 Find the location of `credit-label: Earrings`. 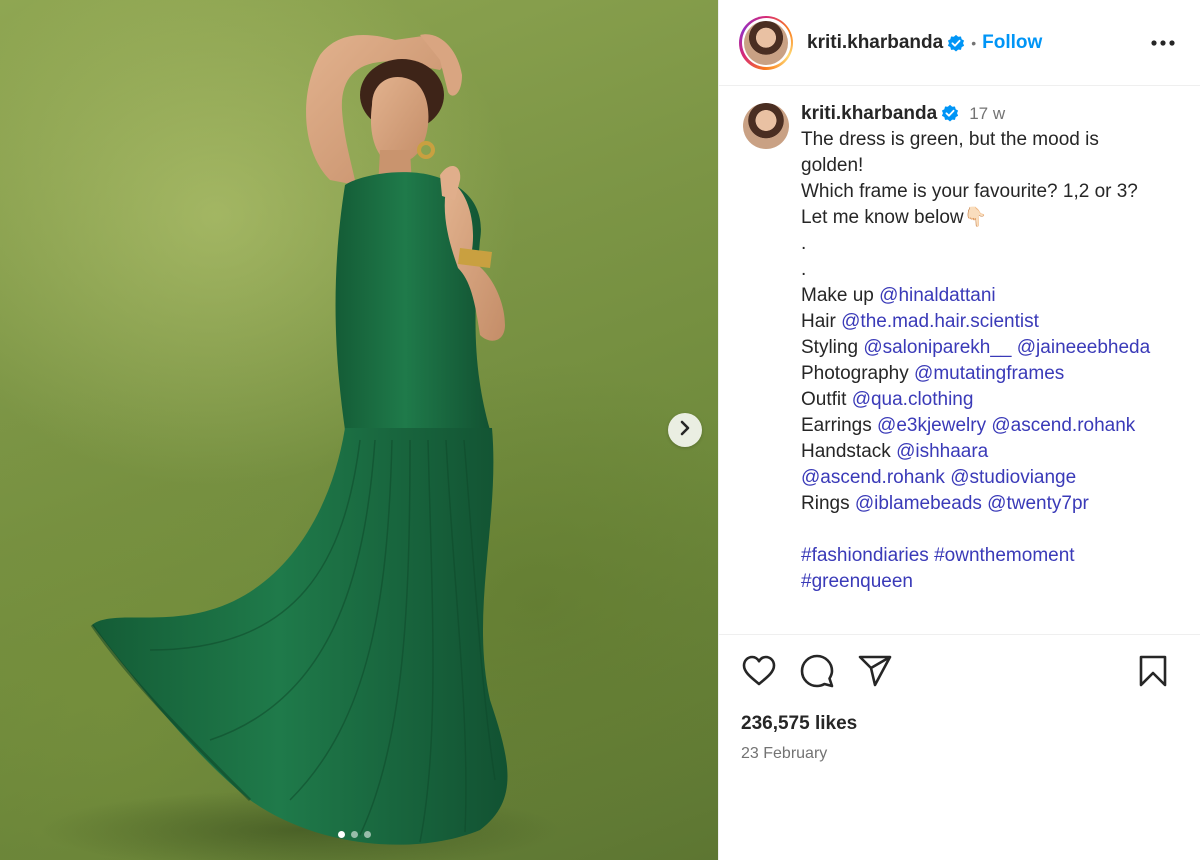

credit-label: Earrings is located at coordinates (836, 425).